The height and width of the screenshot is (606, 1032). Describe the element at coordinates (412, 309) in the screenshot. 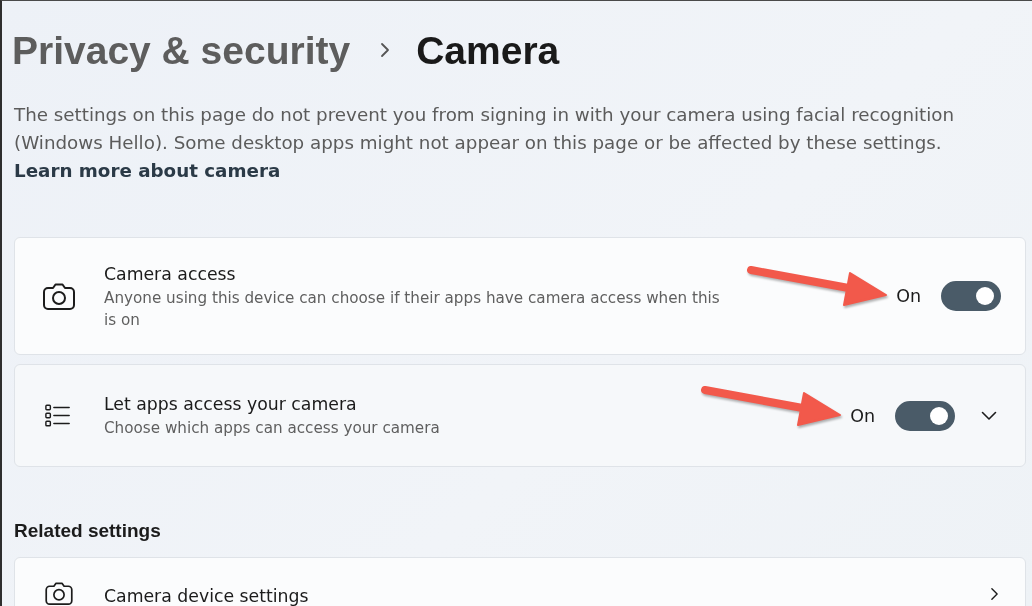

I see `setting-description: Anyone using this device can choose if their apps have camera access when this is on` at that location.